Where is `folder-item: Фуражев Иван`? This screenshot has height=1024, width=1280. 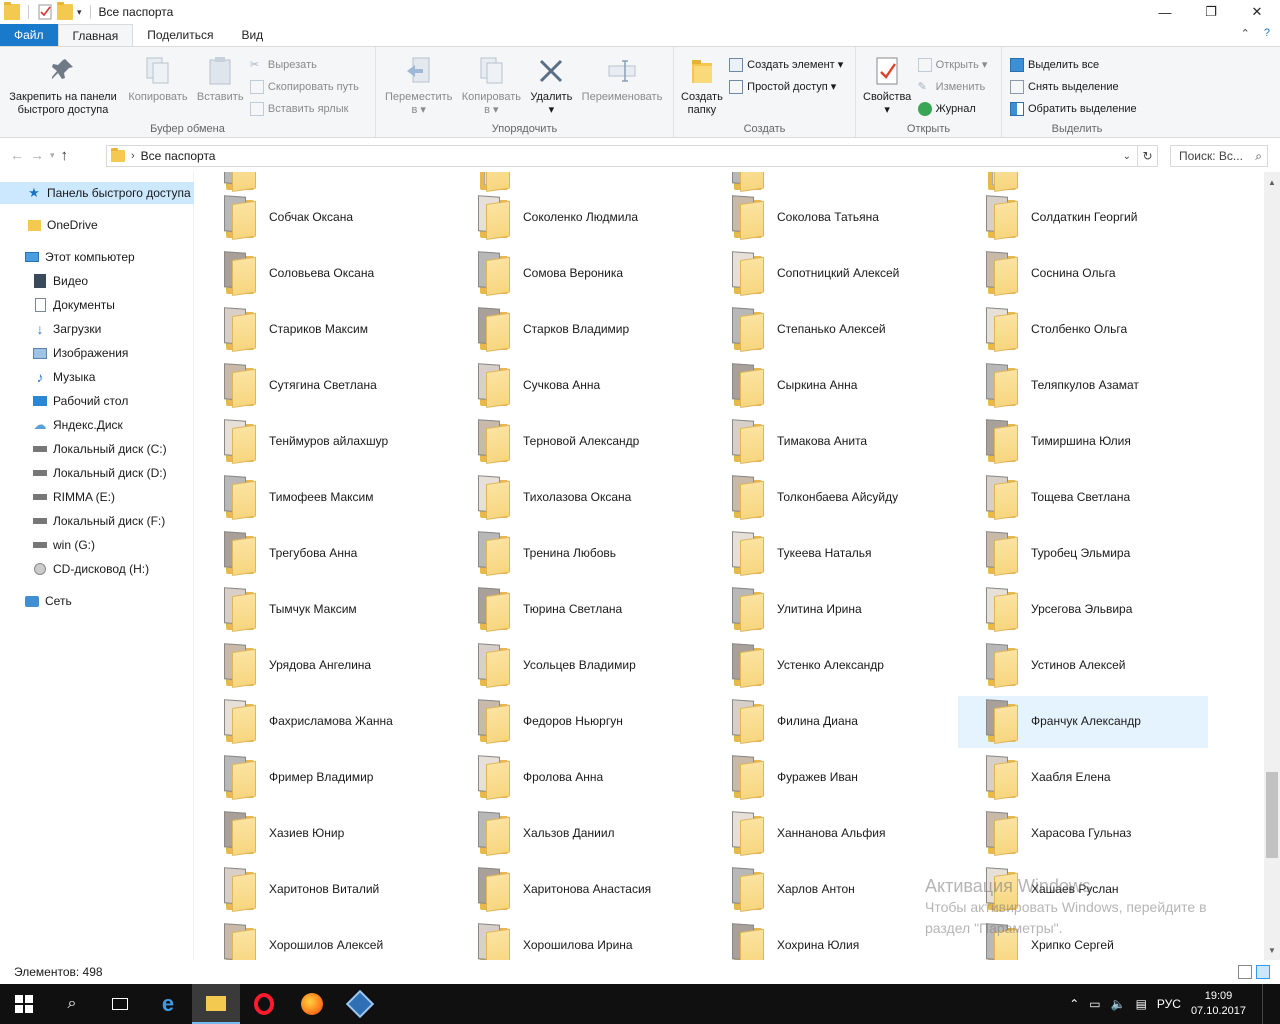 folder-item: Фуражев Иван is located at coordinates (829, 778).